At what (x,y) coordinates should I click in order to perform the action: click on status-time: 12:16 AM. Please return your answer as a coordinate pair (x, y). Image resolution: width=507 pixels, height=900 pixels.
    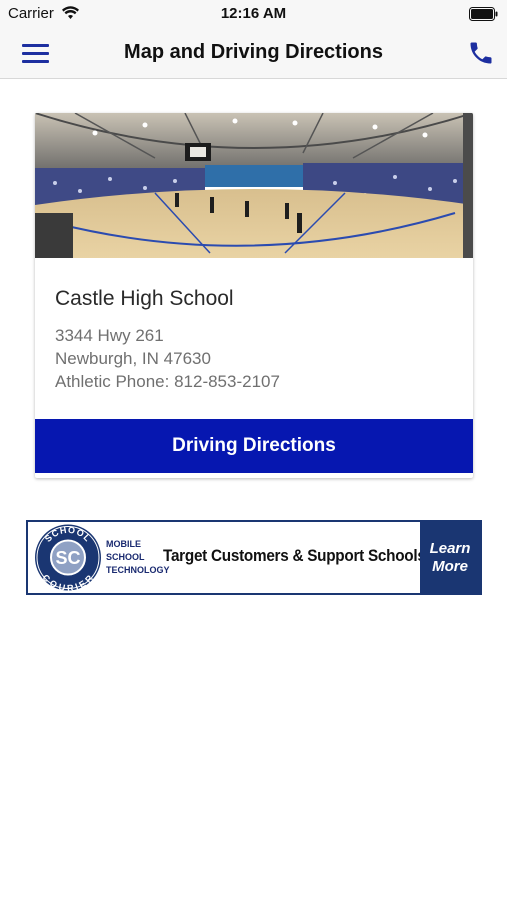
    Looking at the image, I should click on (253, 13).